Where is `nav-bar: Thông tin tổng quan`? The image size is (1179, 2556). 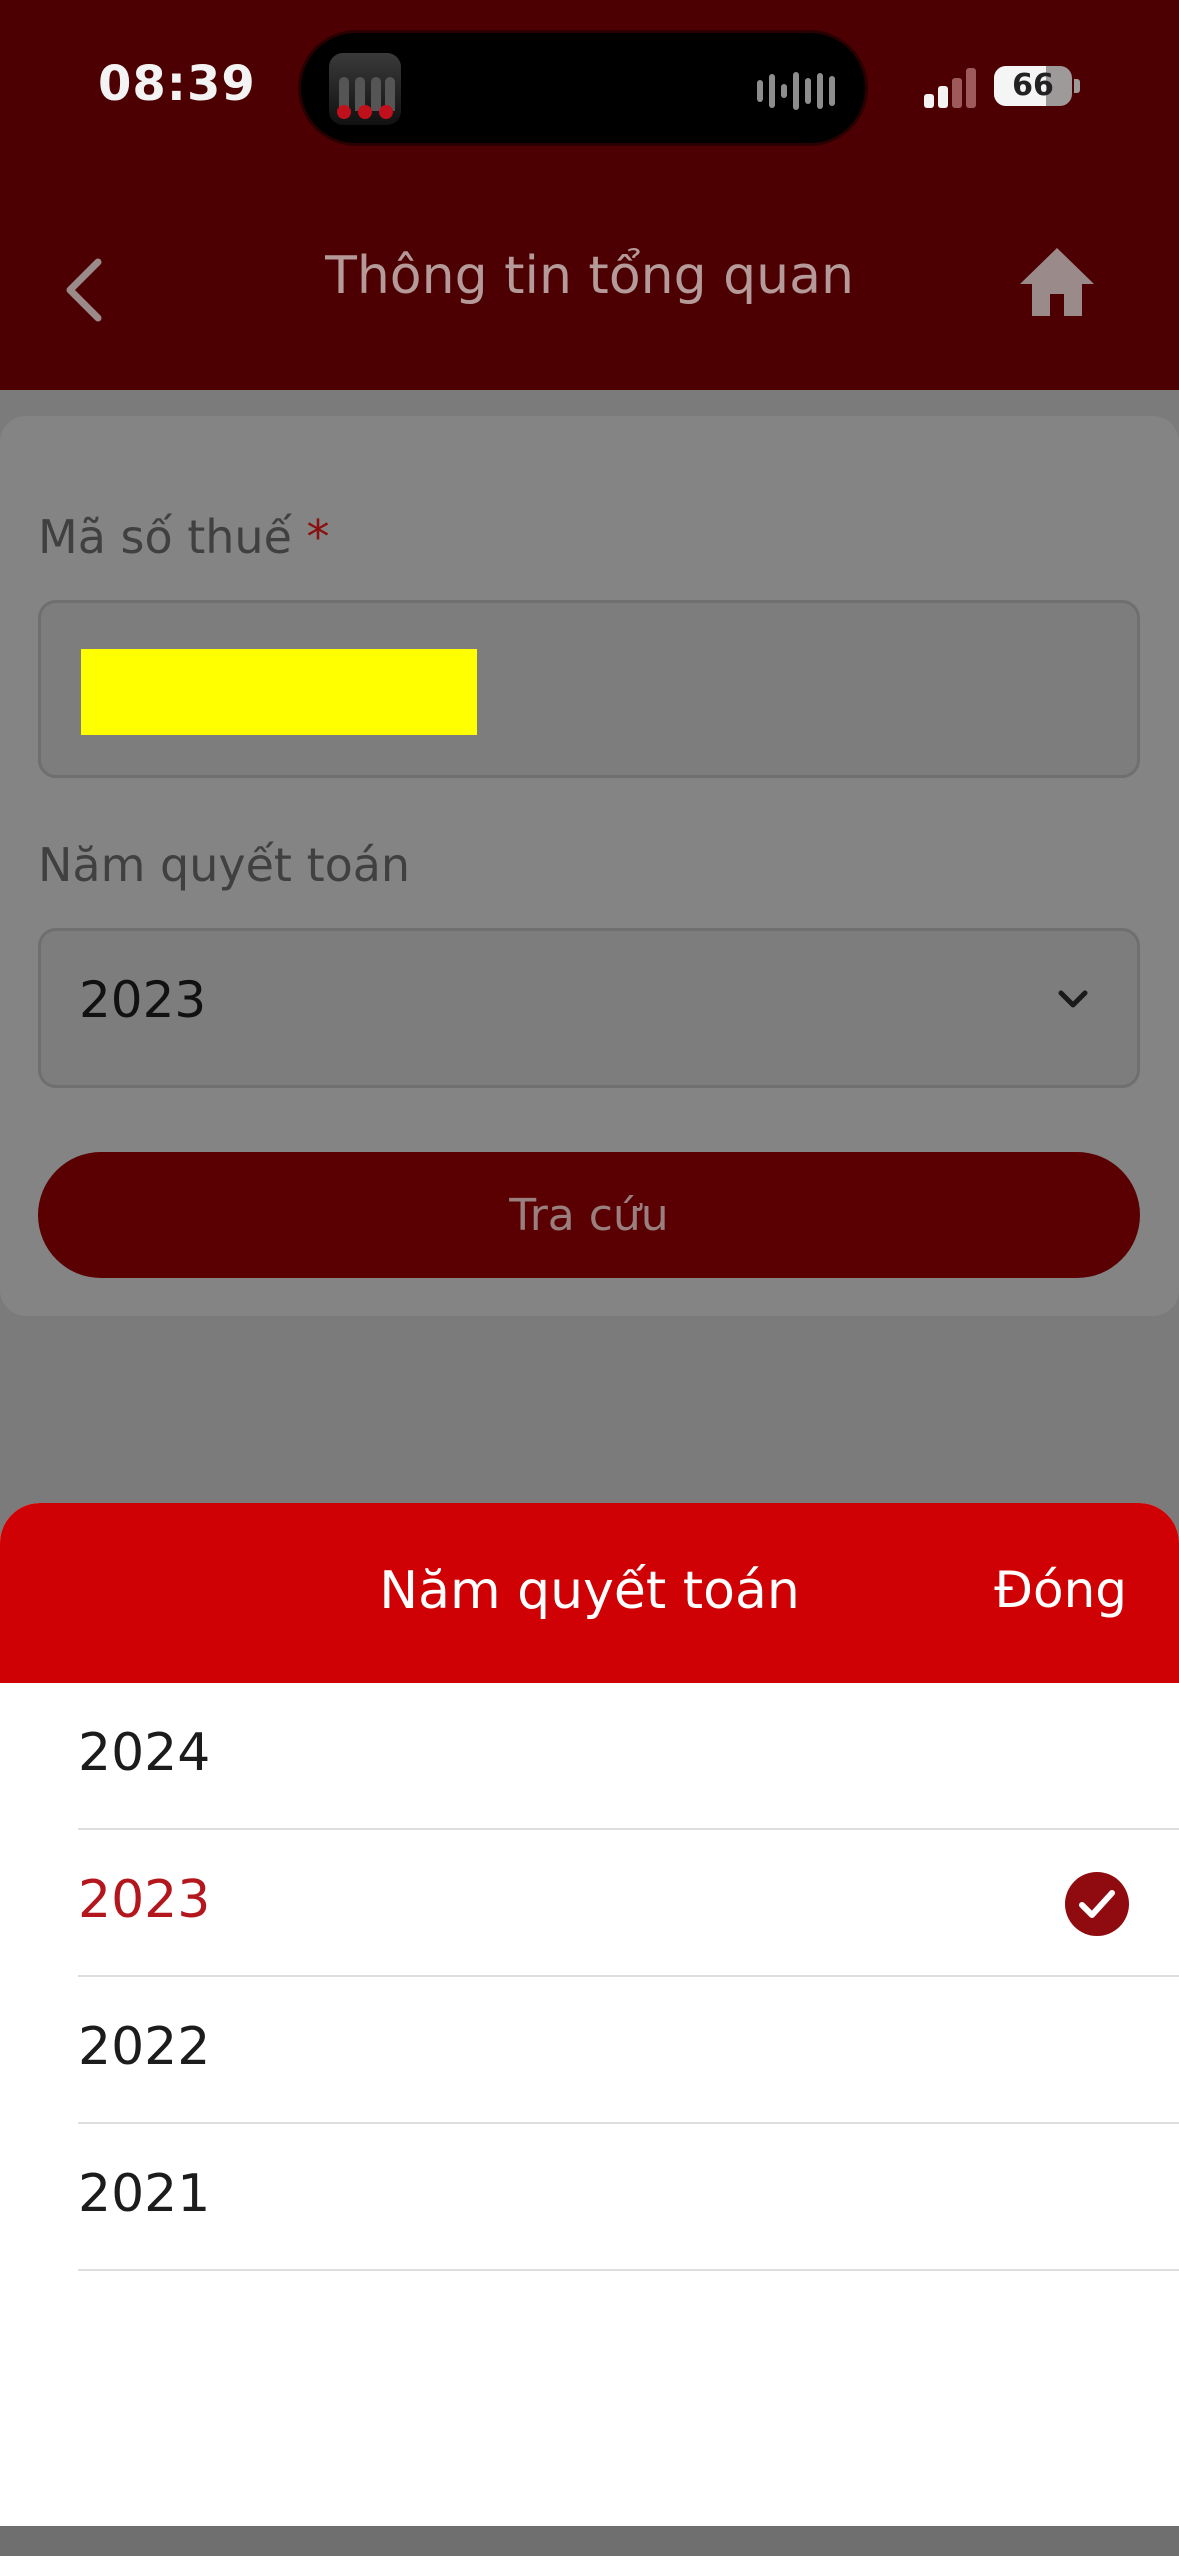
nav-bar: Thông tin tổng quan is located at coordinates (589, 280).